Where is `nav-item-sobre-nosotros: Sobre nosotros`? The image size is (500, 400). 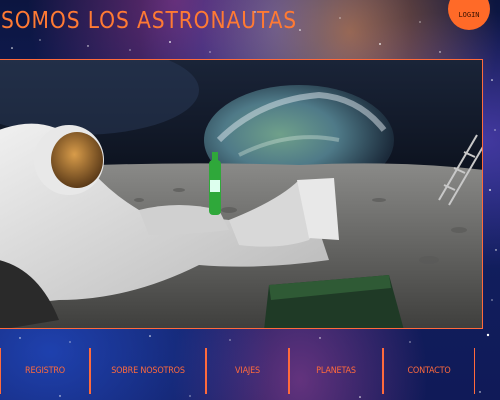
nav-item-sobre-nosotros: Sobre nosotros is located at coordinates (148, 371).